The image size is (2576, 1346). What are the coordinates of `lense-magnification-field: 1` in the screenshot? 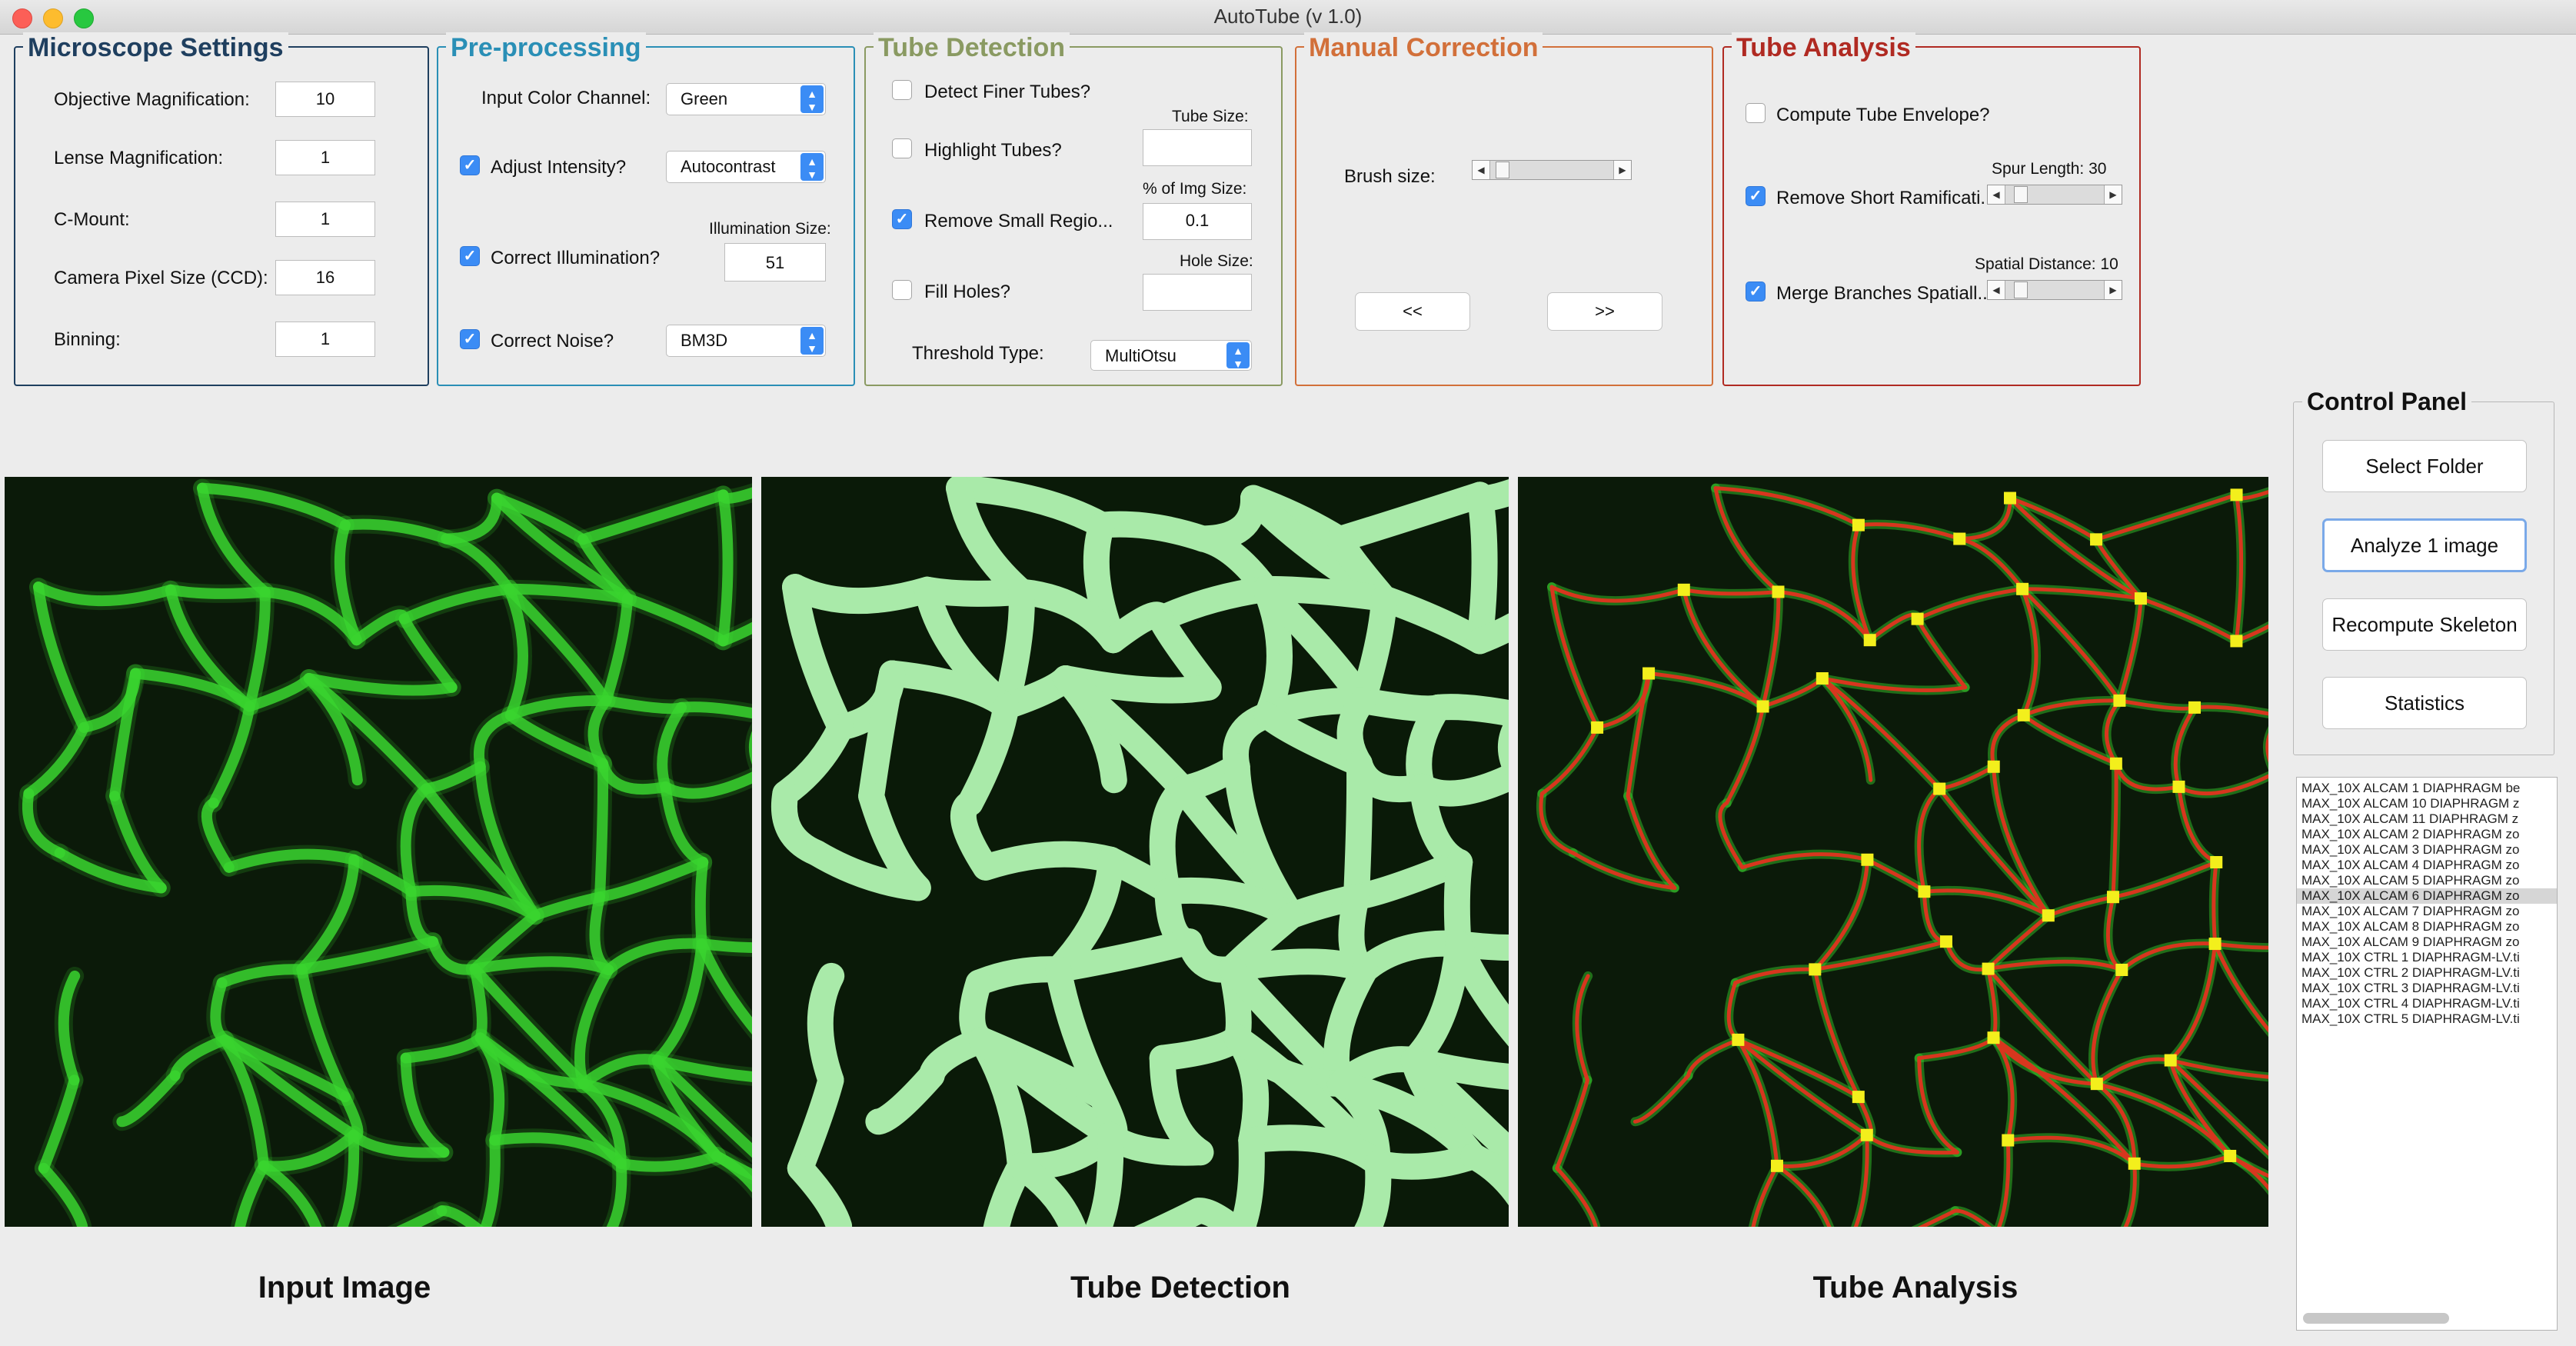 It's located at (325, 157).